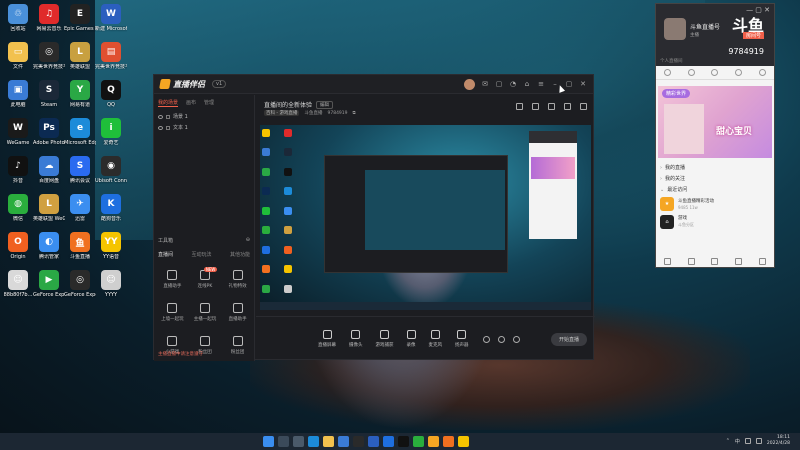 The image size is (800, 450). I want to click on gamepad-icon, so click(668, 261).